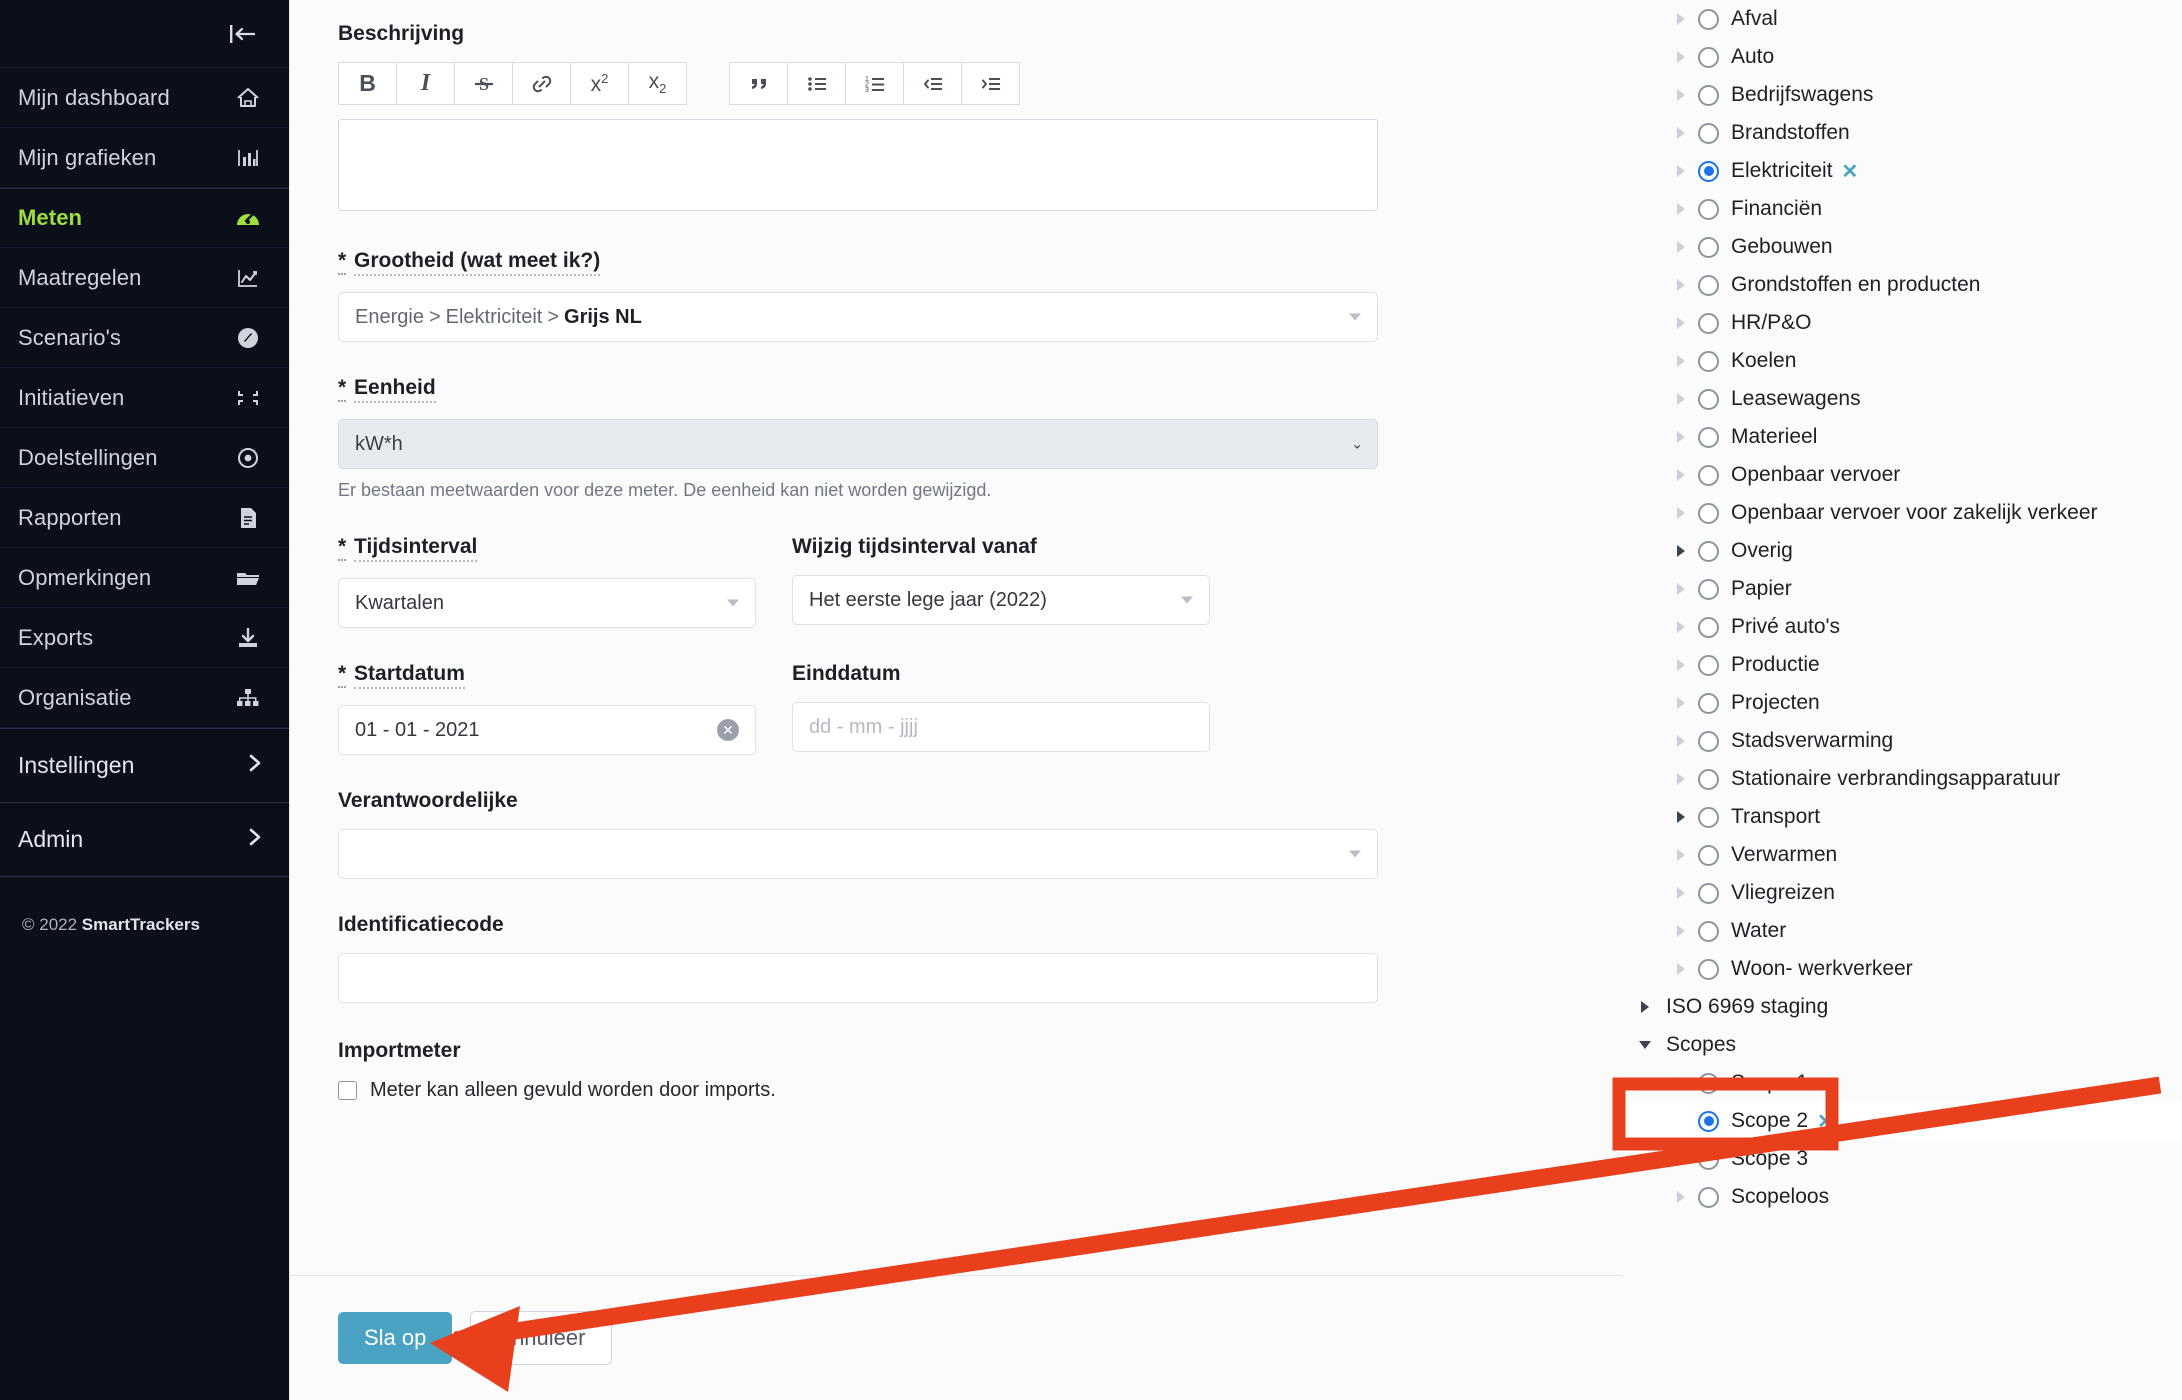 The width and height of the screenshot is (2182, 1400). Describe the element at coordinates (1902, 19) in the screenshot. I see `tree-node: Afval` at that location.